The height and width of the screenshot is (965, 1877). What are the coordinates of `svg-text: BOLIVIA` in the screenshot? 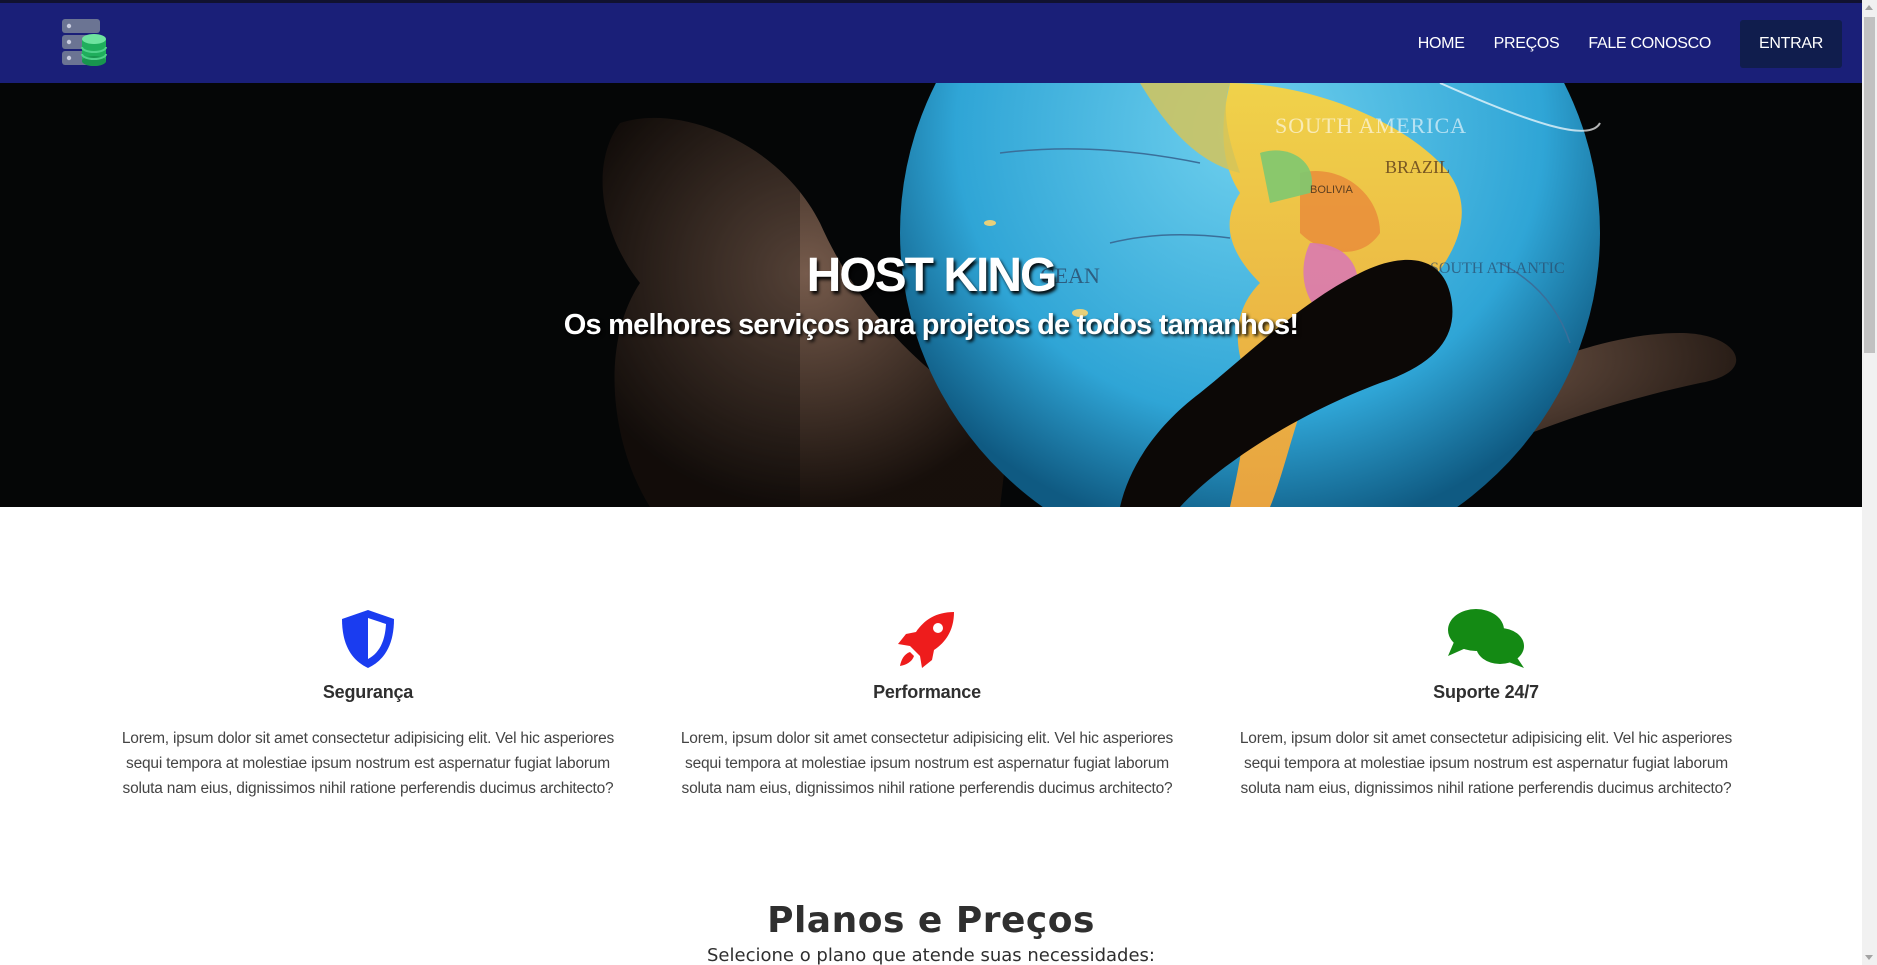 It's located at (1331, 190).